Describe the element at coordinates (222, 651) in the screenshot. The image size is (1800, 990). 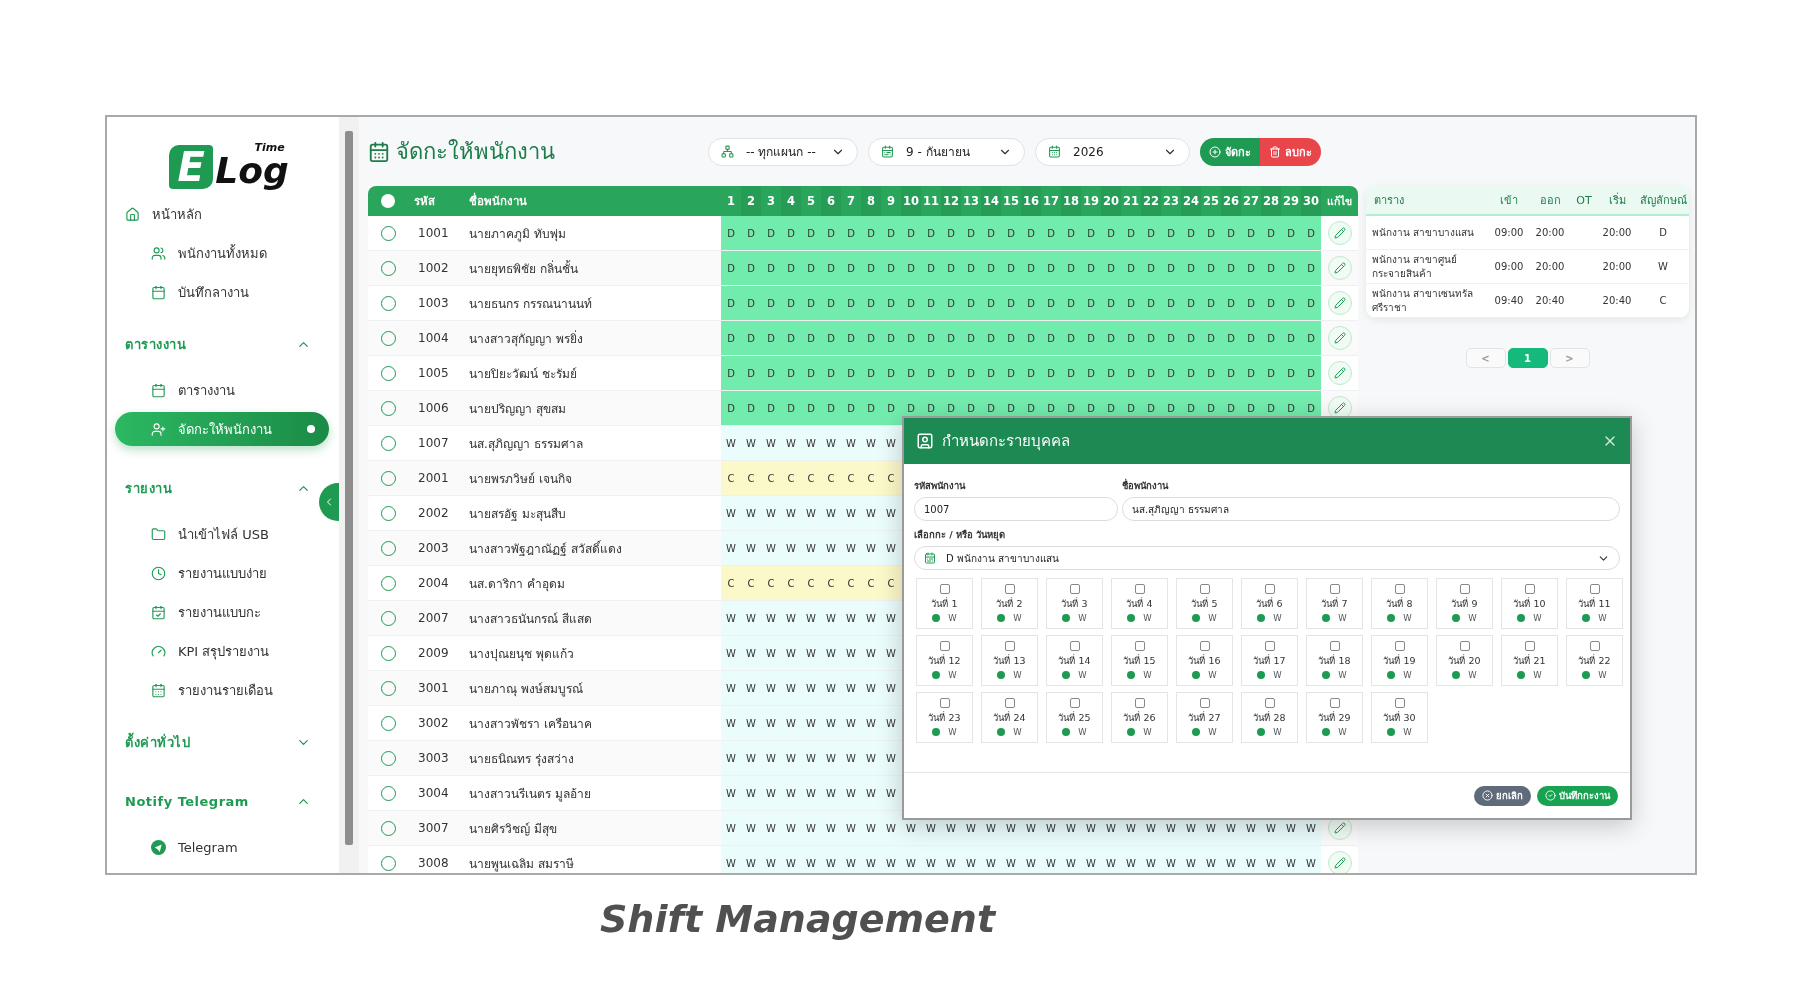
I see `sidebar-item: KPI สรุปรายงาน` at that location.